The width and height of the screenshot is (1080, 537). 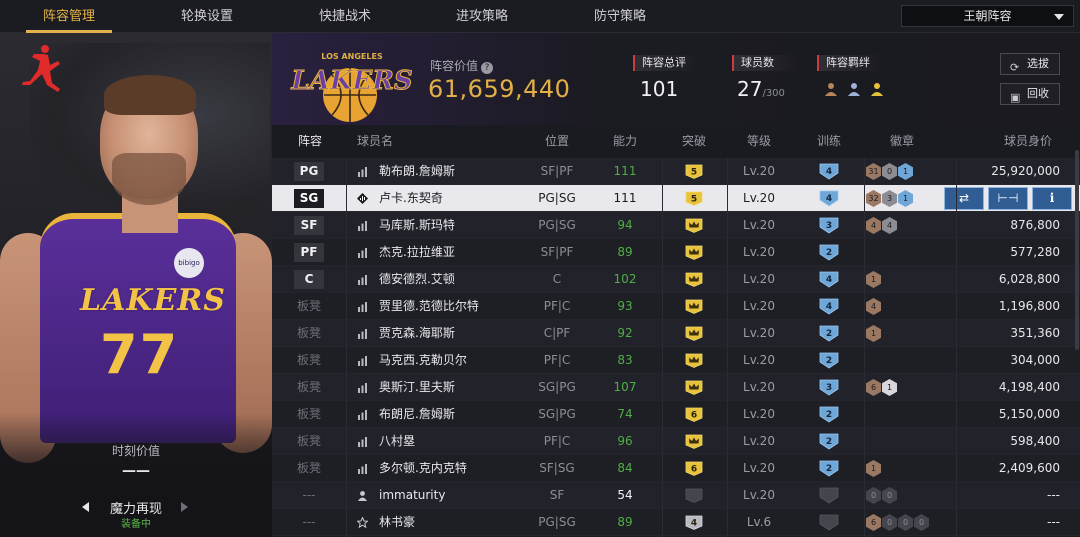 What do you see at coordinates (676, 252) in the screenshot?
I see `table-row: PF 杰克.拉拉维亚 SF|PF 89 Lv.20 2 577,280` at bounding box center [676, 252].